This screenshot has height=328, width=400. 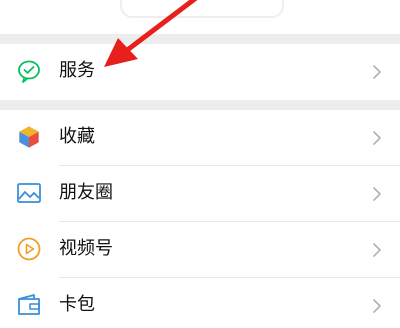 I want to click on menu-label-service: 服务, so click(x=77, y=70).